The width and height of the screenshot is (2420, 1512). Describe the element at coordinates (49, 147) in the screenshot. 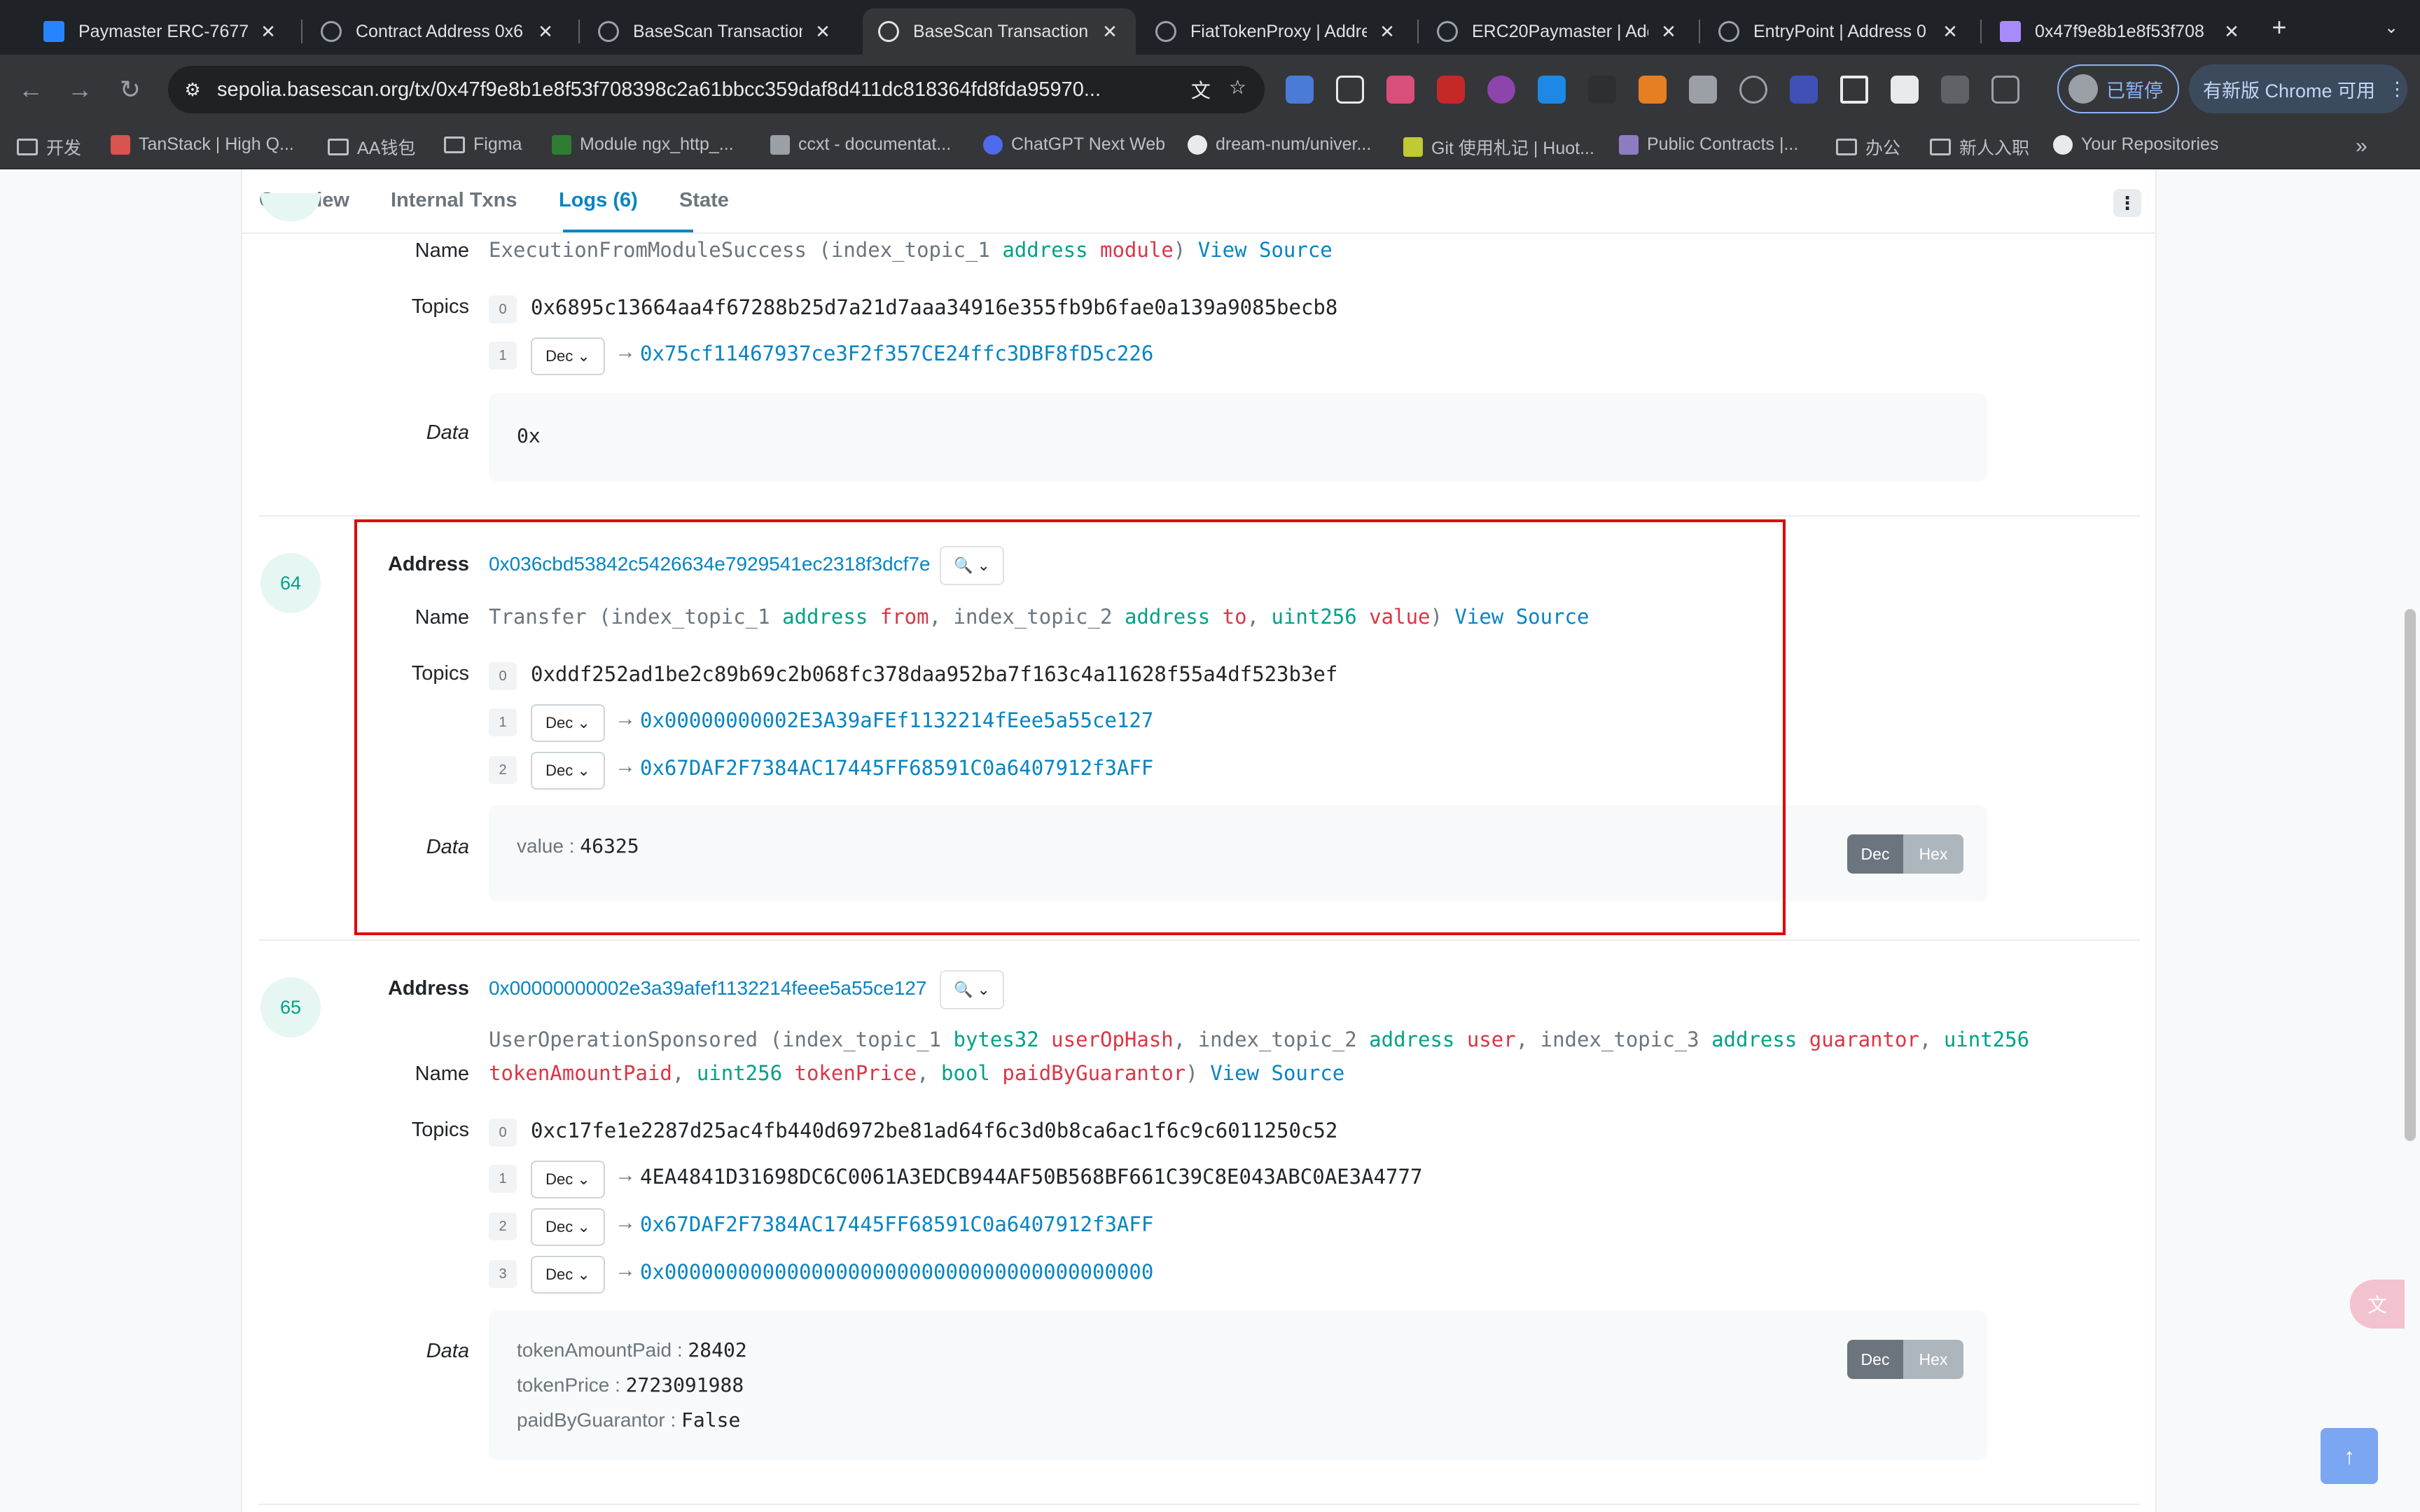

I see `bookmark-item: 开发` at that location.